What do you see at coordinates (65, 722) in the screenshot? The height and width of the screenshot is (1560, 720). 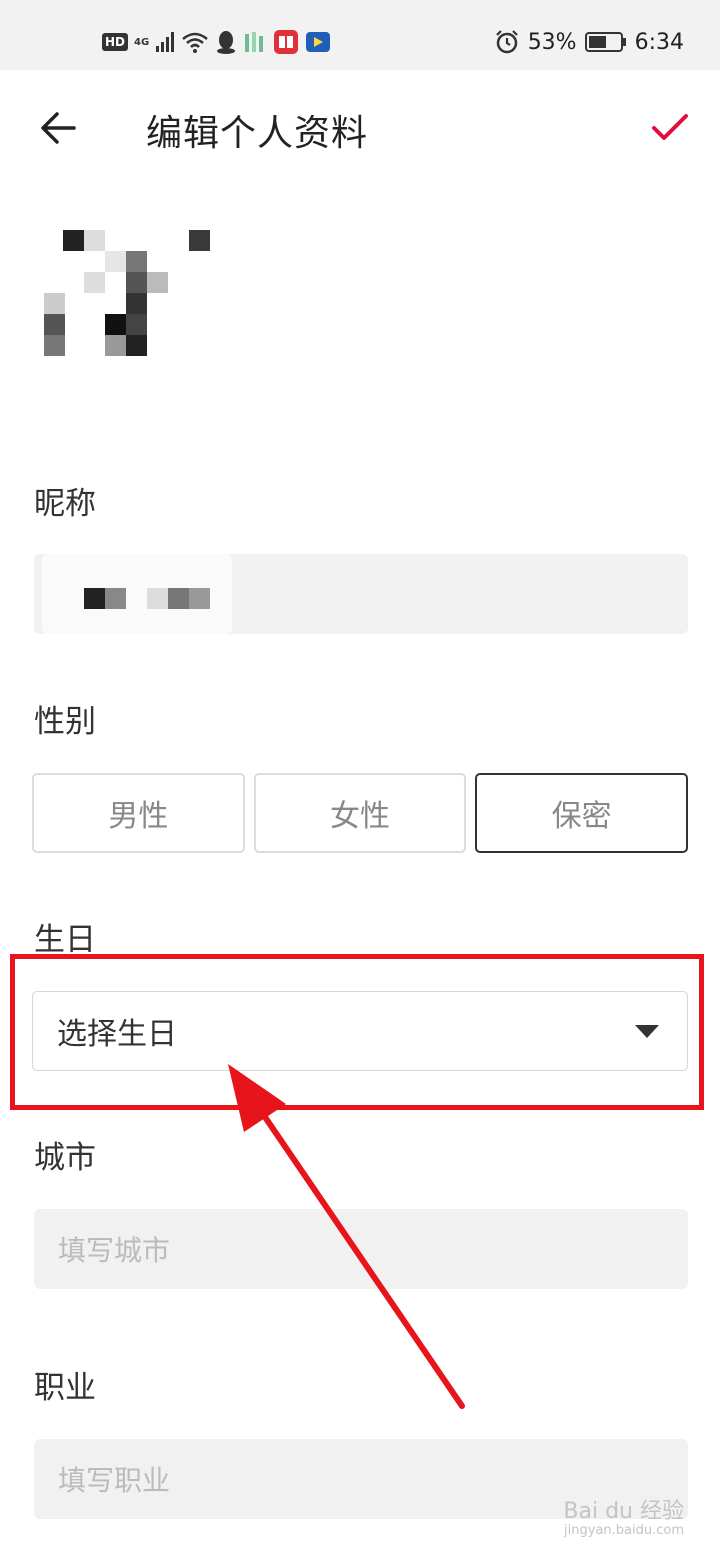 I see `gender-label: 性别` at bounding box center [65, 722].